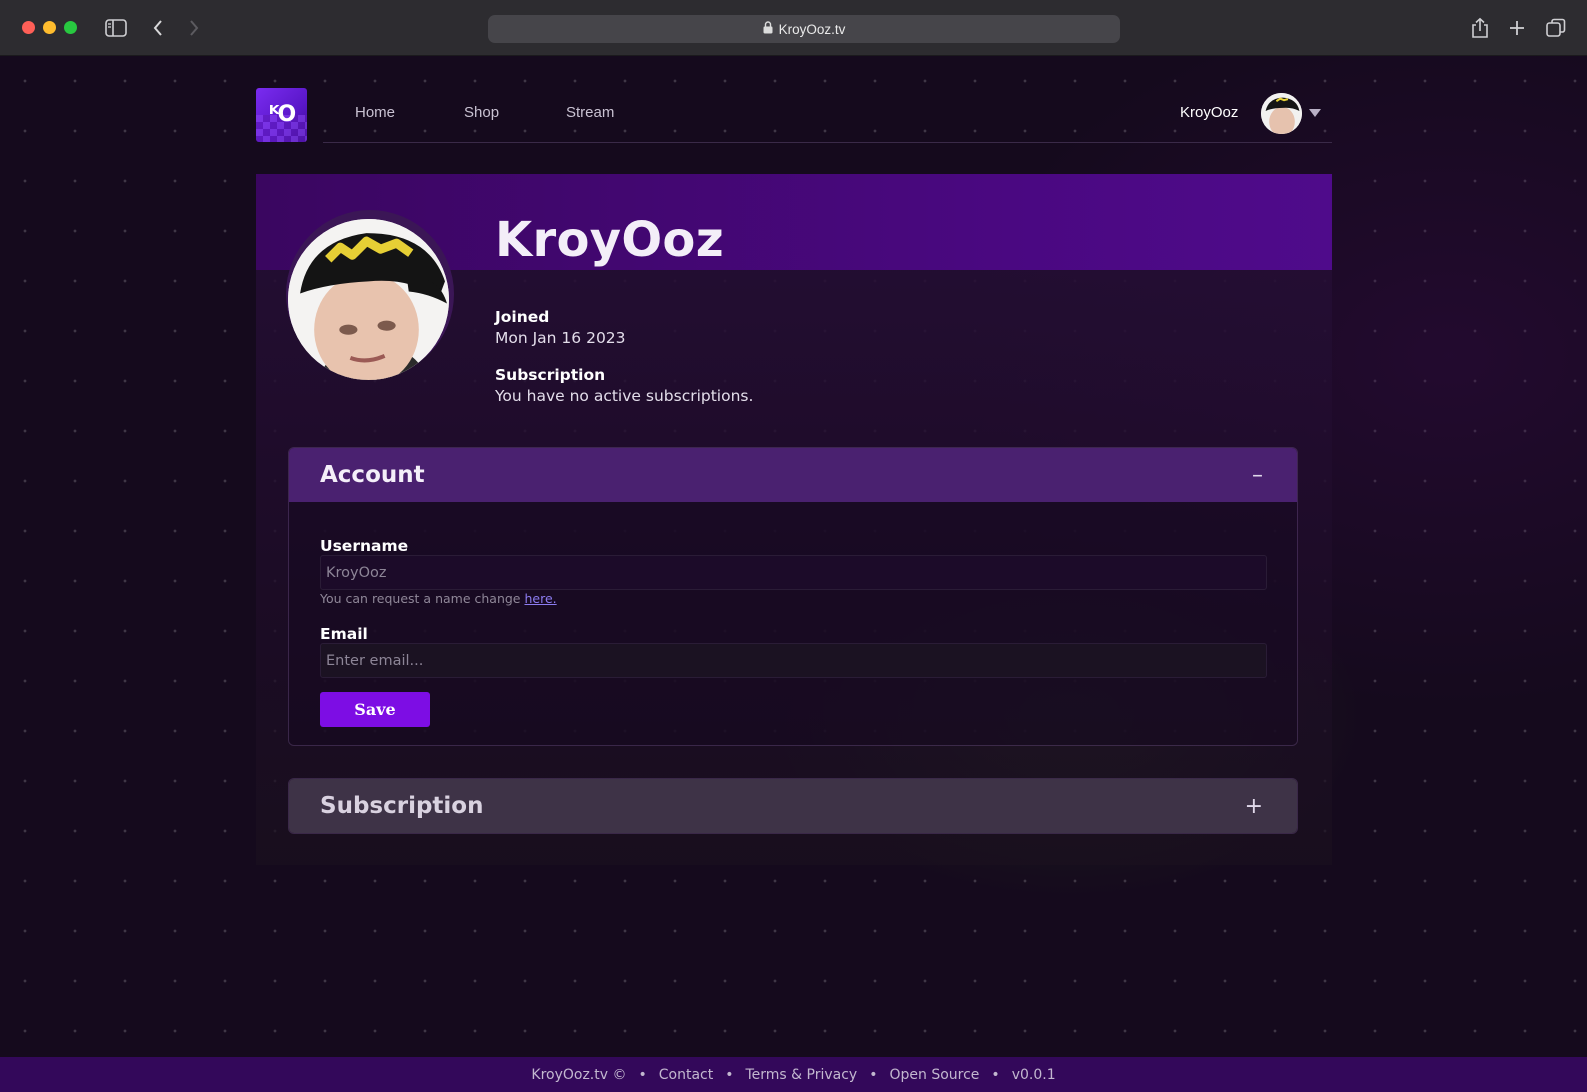 This screenshot has width=1587, height=1092. Describe the element at coordinates (344, 634) in the screenshot. I see `email-label: Email` at that location.